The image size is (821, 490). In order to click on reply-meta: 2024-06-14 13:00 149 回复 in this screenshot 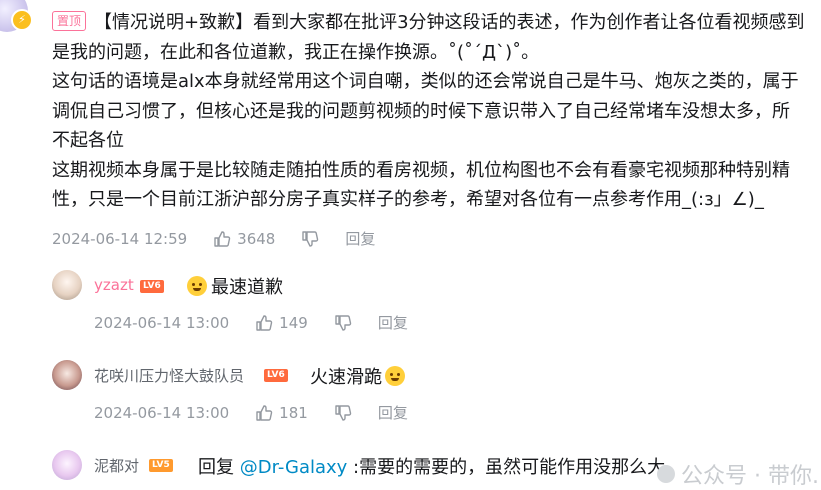, I will do `click(251, 322)`.